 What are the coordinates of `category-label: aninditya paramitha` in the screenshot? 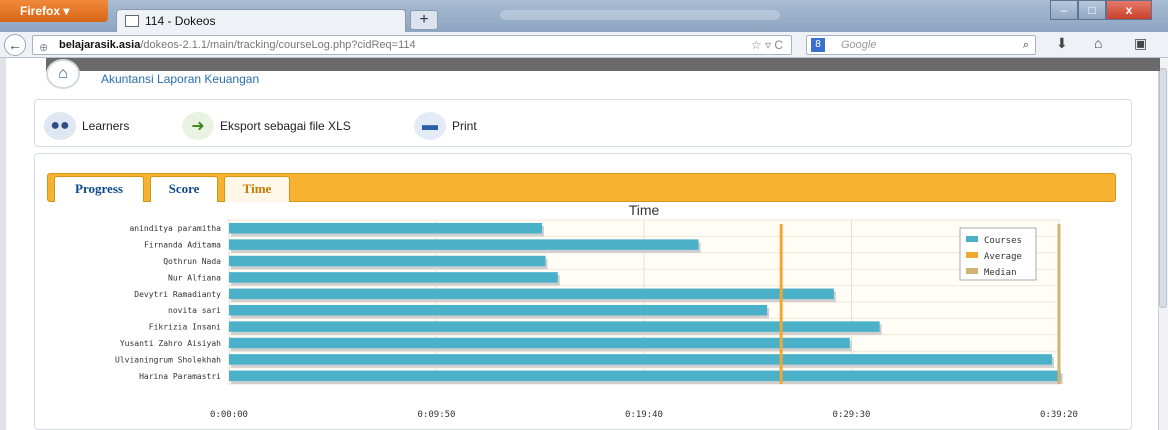 It's located at (175, 228).